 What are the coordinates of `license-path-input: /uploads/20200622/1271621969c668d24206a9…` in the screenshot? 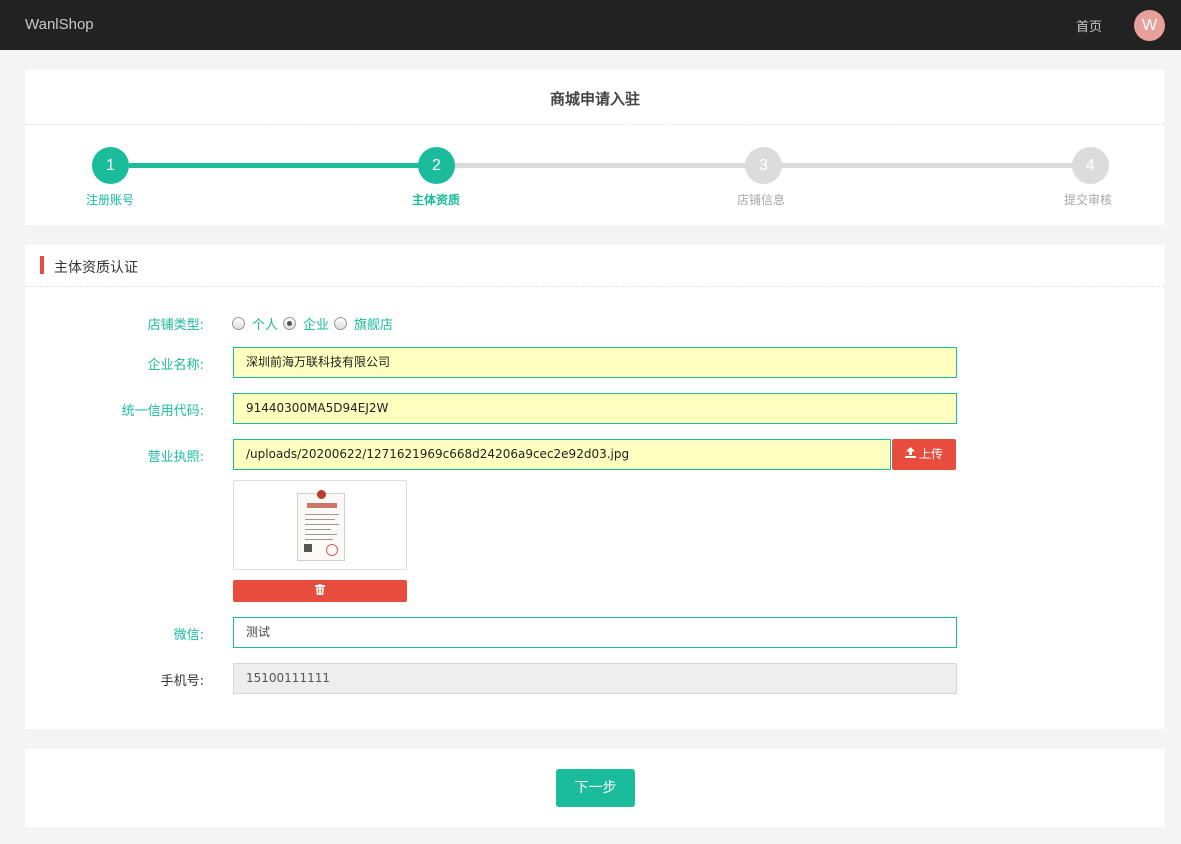 It's located at (562, 454).